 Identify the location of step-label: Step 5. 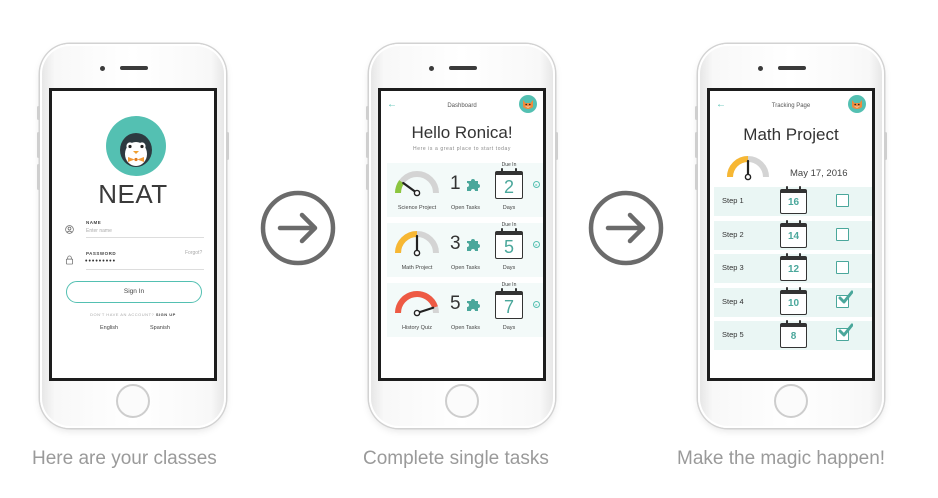
(733, 334).